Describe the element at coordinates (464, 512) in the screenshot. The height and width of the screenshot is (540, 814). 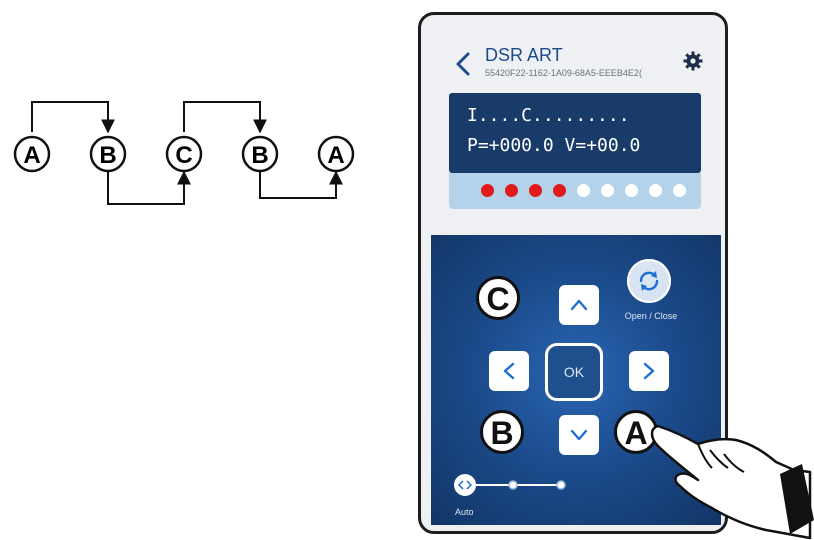
I see `slider-label: Auto` at that location.